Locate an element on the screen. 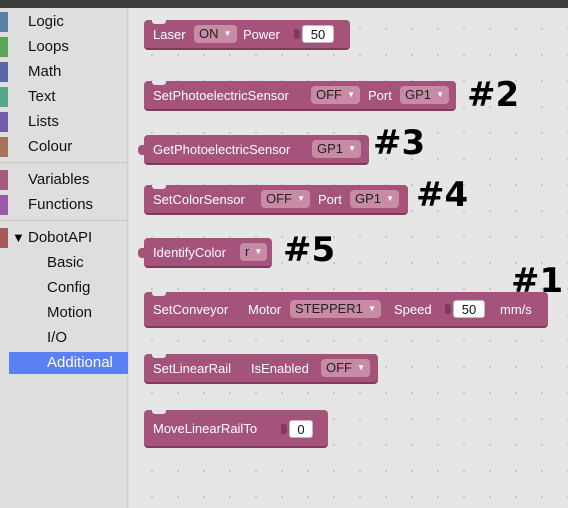 This screenshot has width=568, height=508. set-photoelectric-sensor-block: SetPhotoelectricSensor OFF ▼ Port GP1 ▼ is located at coordinates (300, 96).